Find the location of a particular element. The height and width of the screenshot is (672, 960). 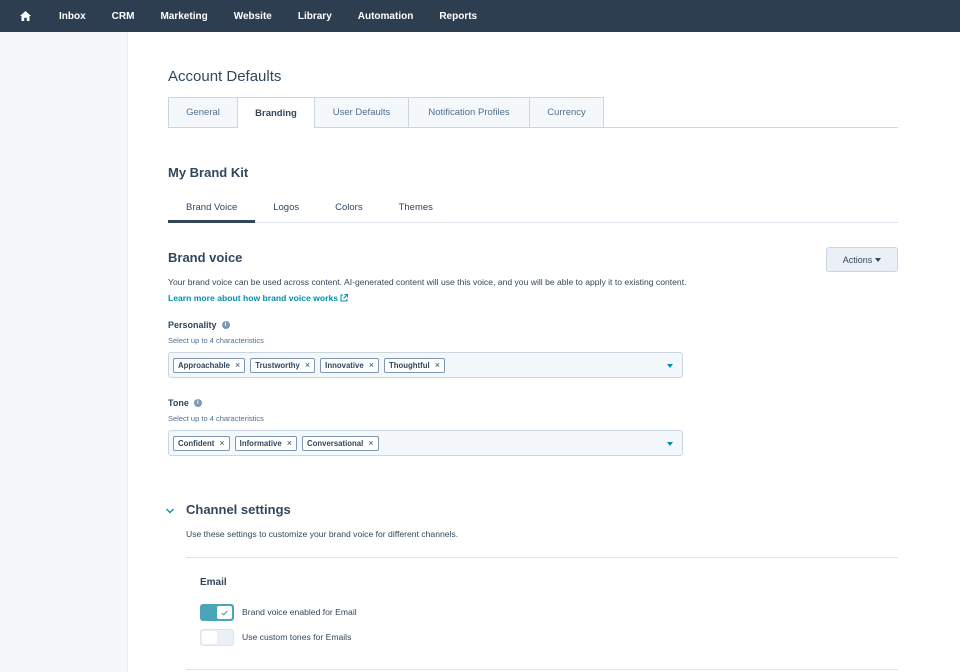

home-icon is located at coordinates (25, 16).